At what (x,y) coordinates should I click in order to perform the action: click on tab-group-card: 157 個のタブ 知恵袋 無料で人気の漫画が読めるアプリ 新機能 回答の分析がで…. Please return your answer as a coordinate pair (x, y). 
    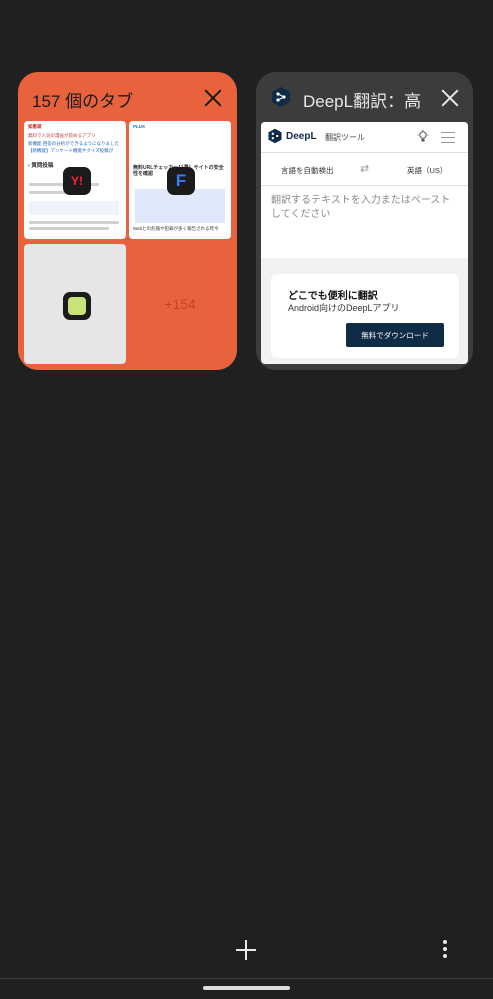
    Looking at the image, I should click on (127, 221).